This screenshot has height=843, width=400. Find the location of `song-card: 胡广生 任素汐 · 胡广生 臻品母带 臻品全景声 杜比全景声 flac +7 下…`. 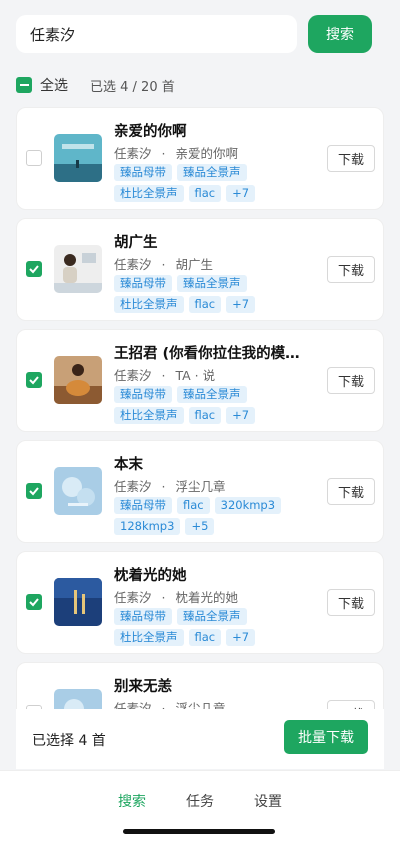

song-card: 胡广生 任素汐 · 胡广生 臻品母带 臻品全景声 杜比全景声 flac +7 下… is located at coordinates (200, 269).